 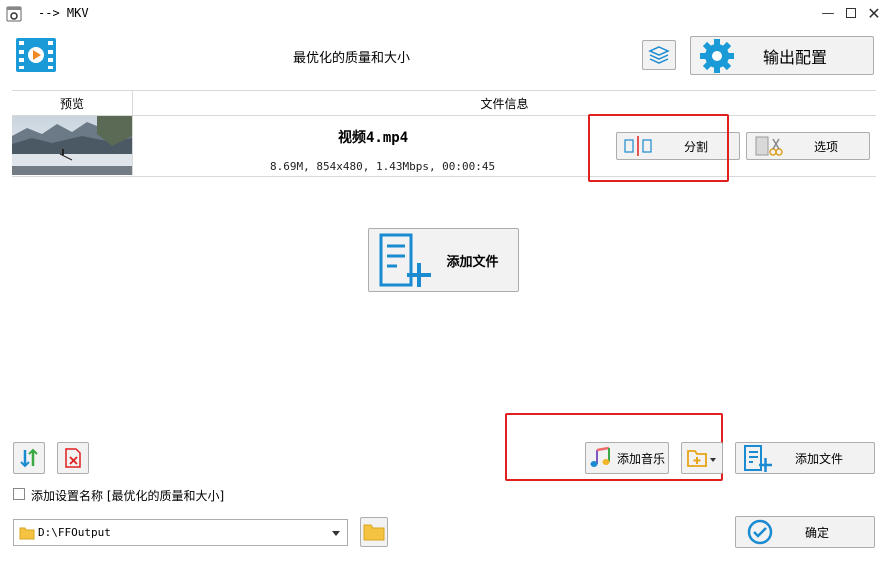 I want to click on add-file-label: 添加文件, so click(x=818, y=458).